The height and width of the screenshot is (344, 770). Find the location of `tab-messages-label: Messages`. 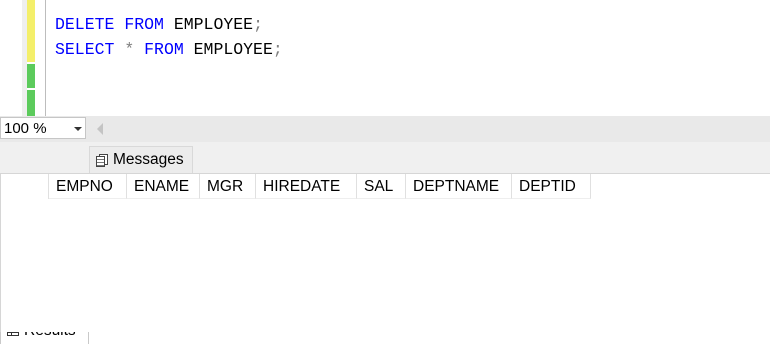

tab-messages-label: Messages is located at coordinates (148, 159).